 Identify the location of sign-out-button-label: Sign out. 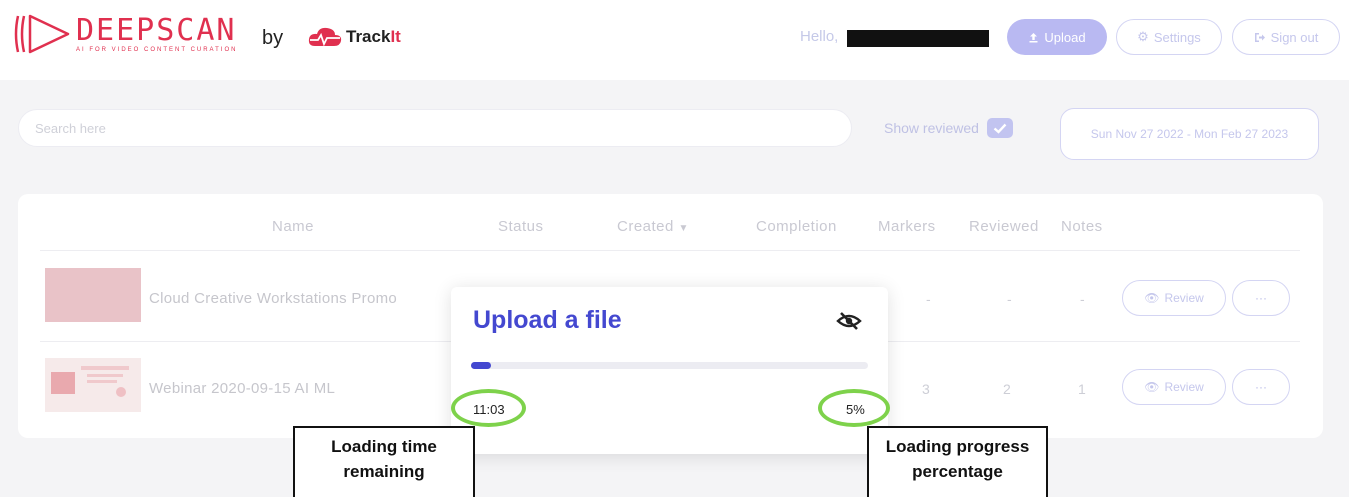
(1294, 37).